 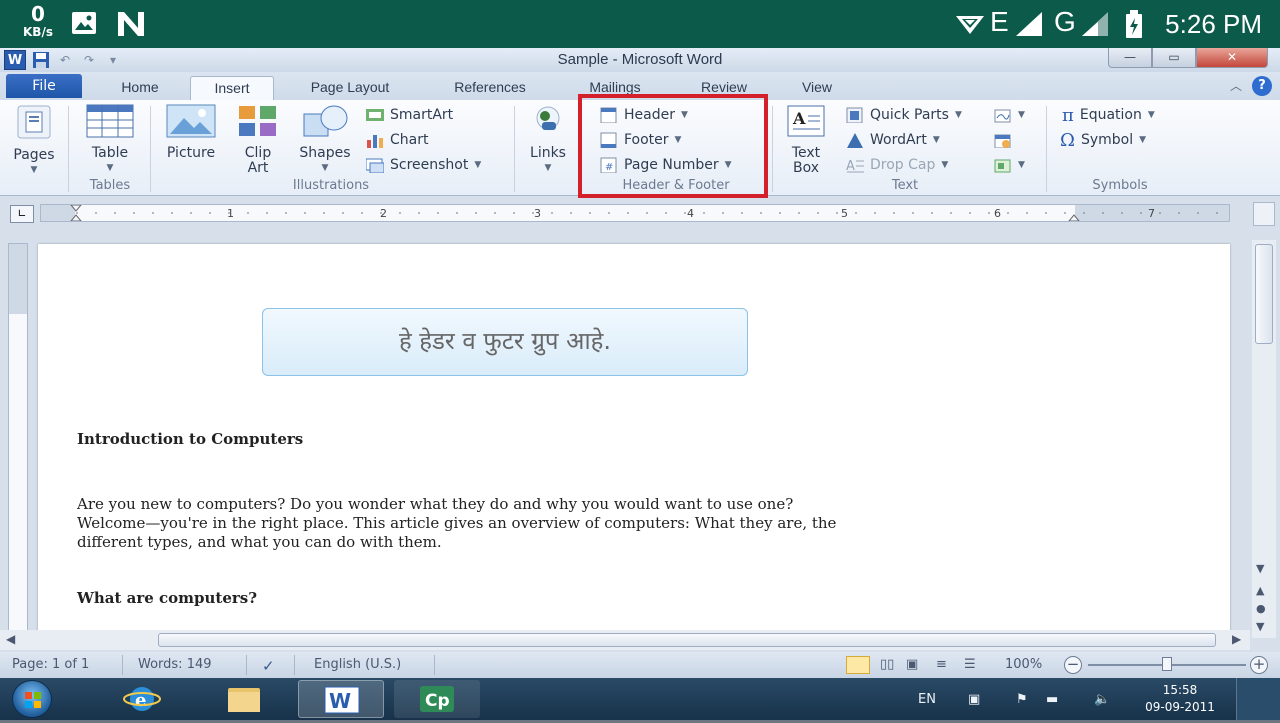 I want to click on links-button: Links ▼, so click(x=548, y=140).